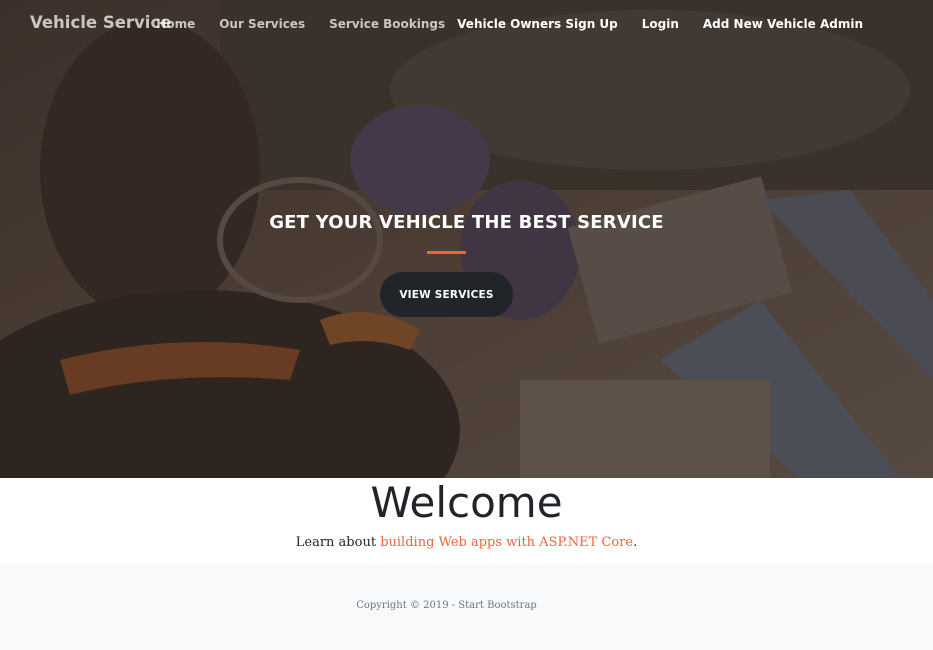  Describe the element at coordinates (660, 24) in the screenshot. I see `nav-login: Login` at that location.